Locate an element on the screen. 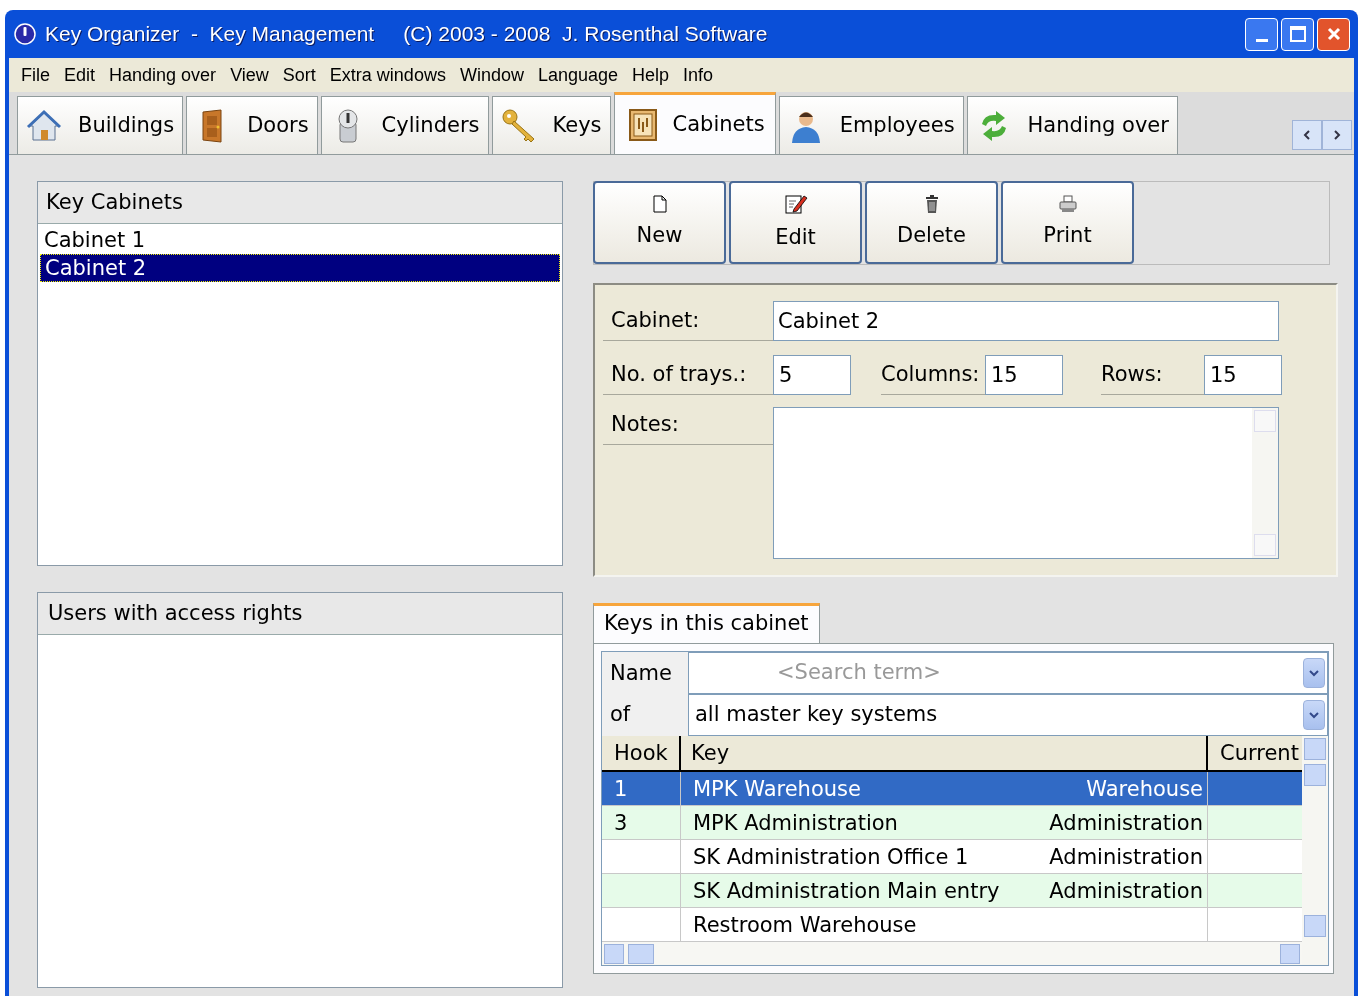  trays-field: 5 is located at coordinates (812, 375).